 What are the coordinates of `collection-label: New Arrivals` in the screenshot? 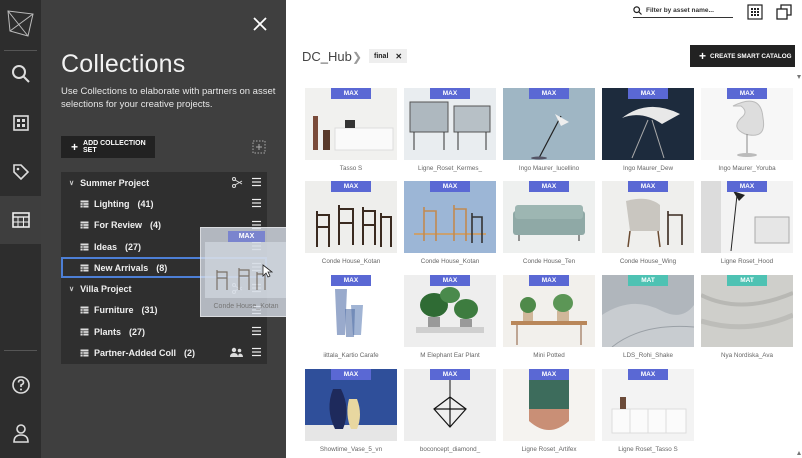 It's located at (121, 267).